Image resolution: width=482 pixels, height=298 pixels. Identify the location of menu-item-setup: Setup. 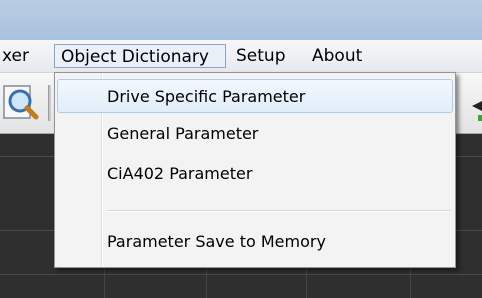
(260, 56).